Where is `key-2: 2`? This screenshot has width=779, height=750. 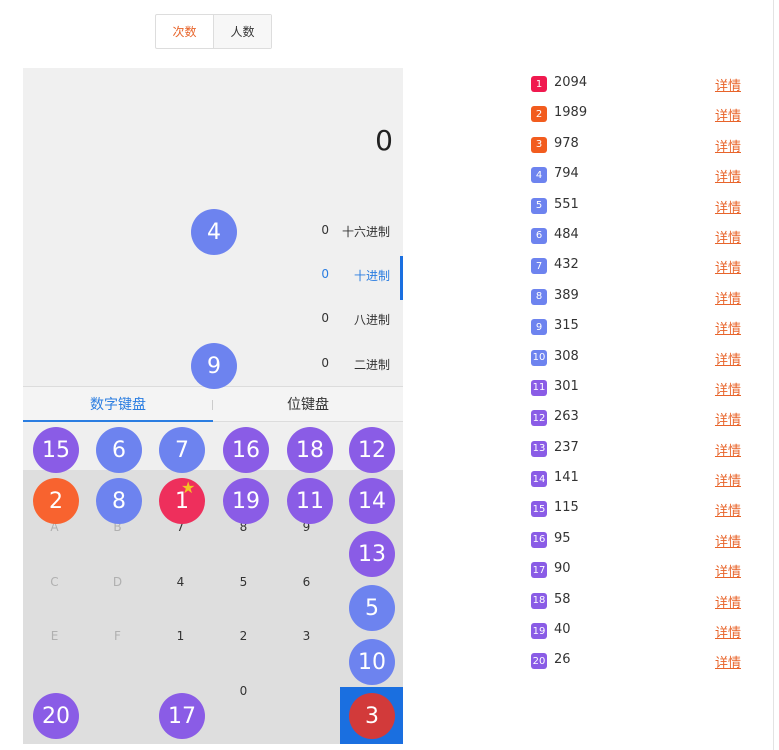
key-2: 2 is located at coordinates (243, 636).